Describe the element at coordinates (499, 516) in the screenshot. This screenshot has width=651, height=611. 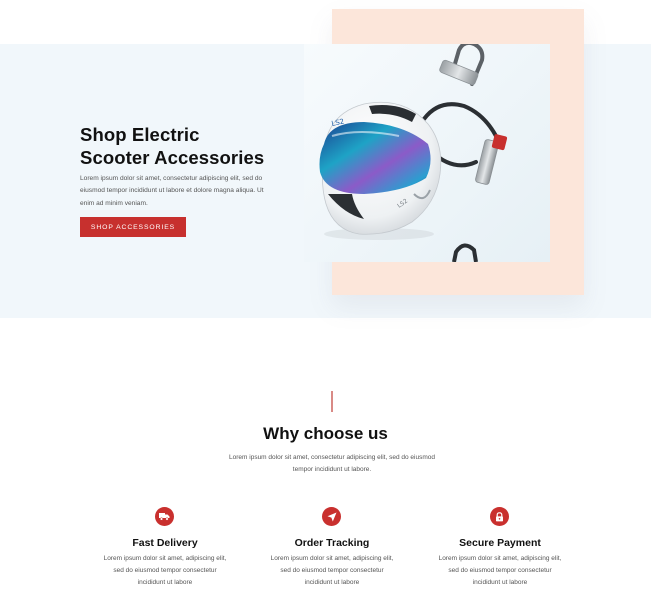
I see `lock-icon` at that location.